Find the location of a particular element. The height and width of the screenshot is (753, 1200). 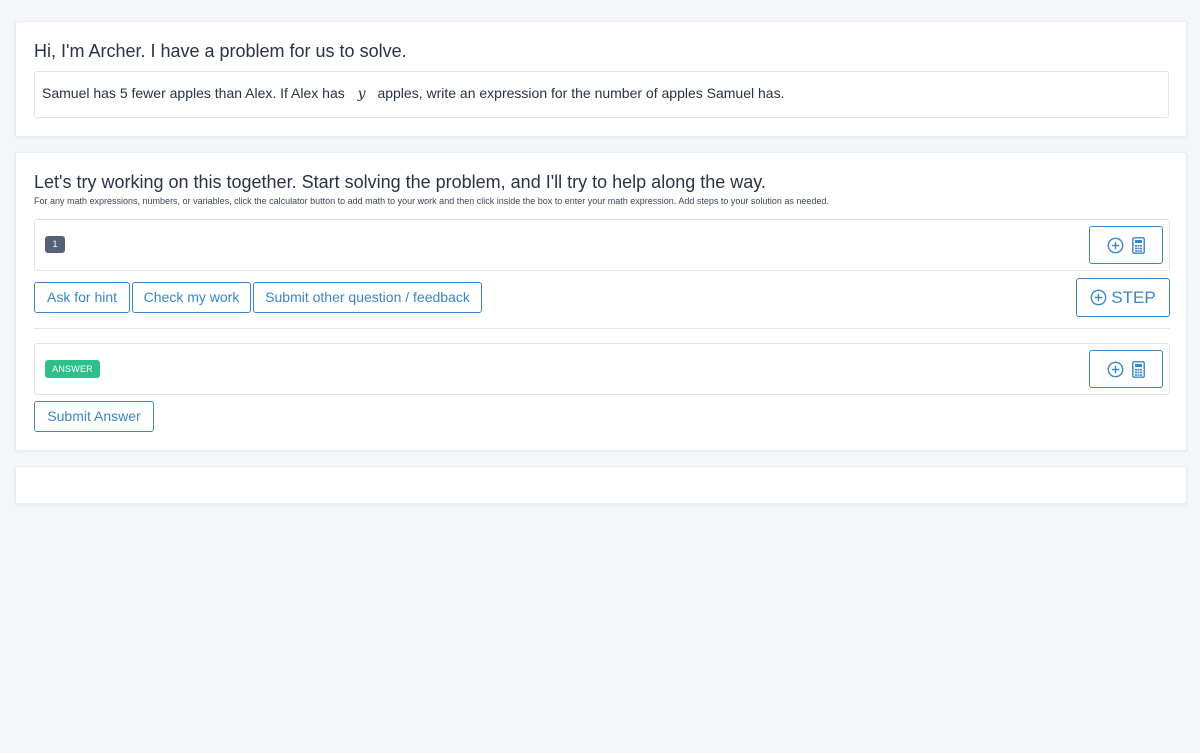

section-divider is located at coordinates (602, 328).